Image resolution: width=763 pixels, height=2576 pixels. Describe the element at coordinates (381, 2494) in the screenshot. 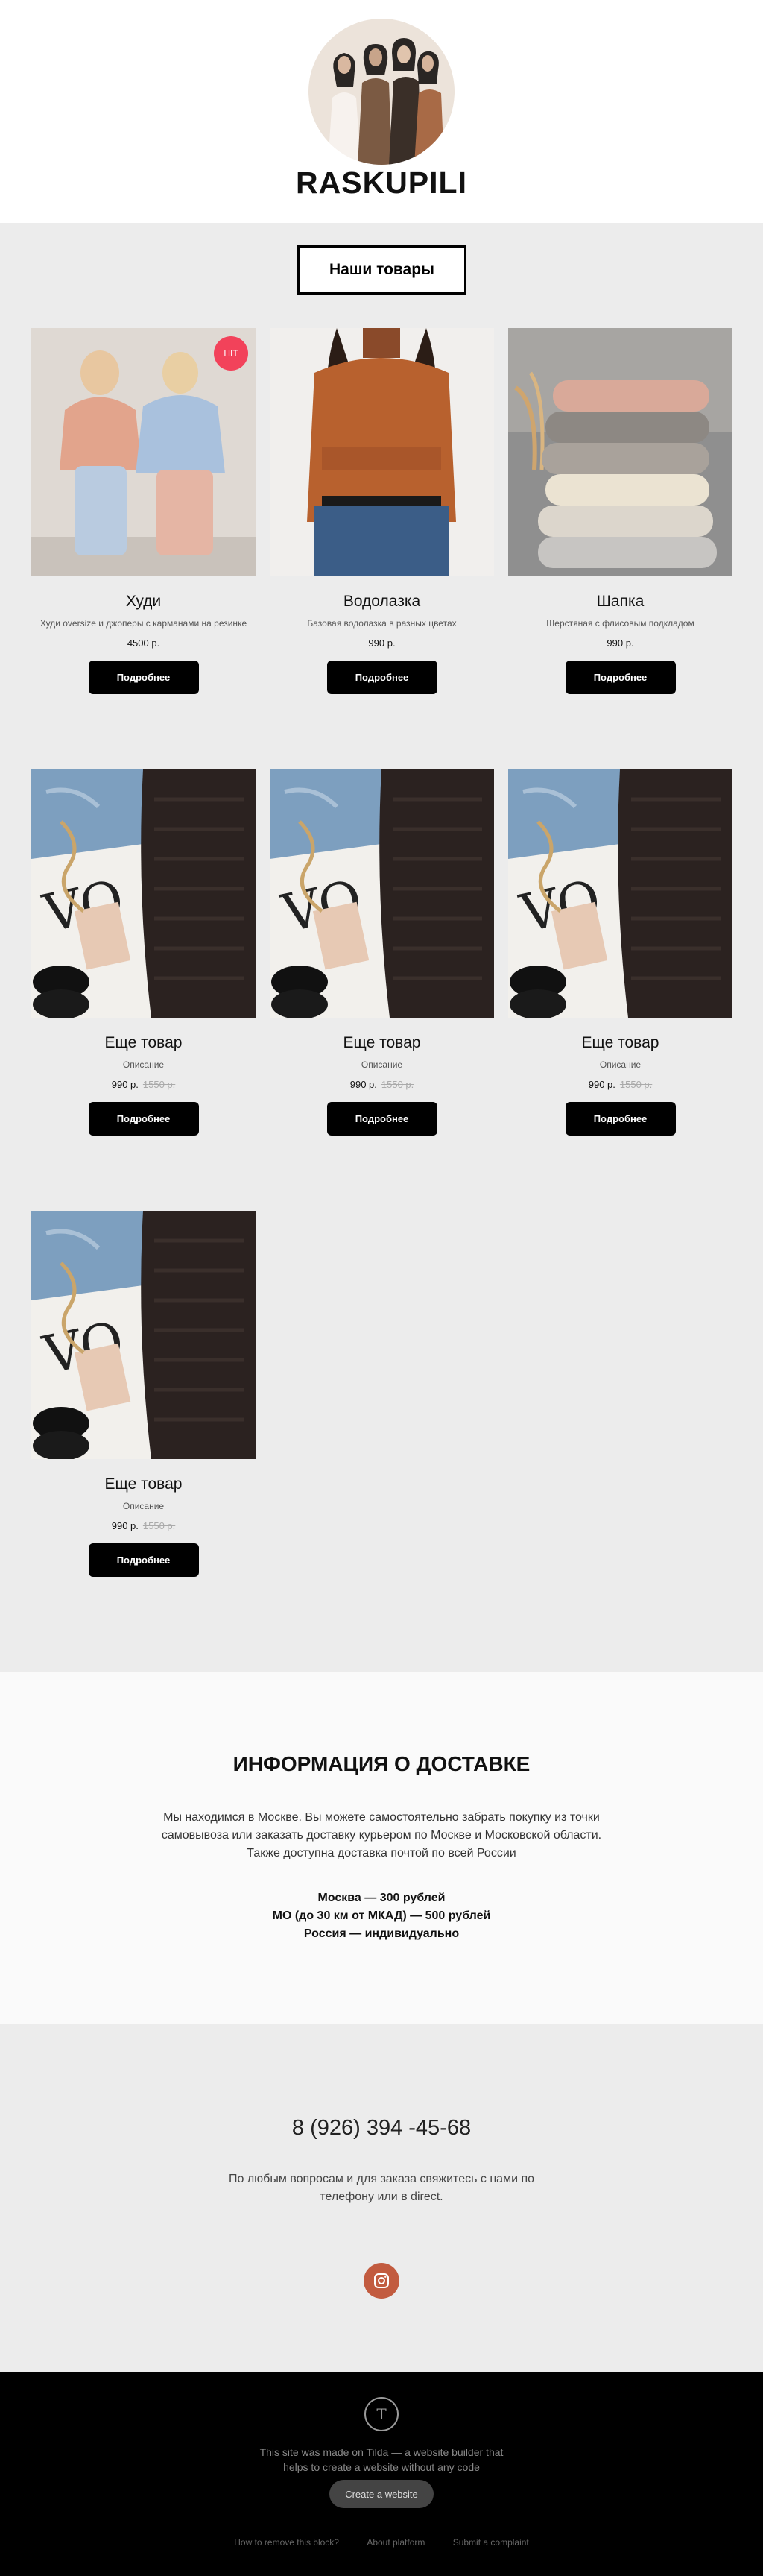

I see `create-website-button: Create a website` at that location.